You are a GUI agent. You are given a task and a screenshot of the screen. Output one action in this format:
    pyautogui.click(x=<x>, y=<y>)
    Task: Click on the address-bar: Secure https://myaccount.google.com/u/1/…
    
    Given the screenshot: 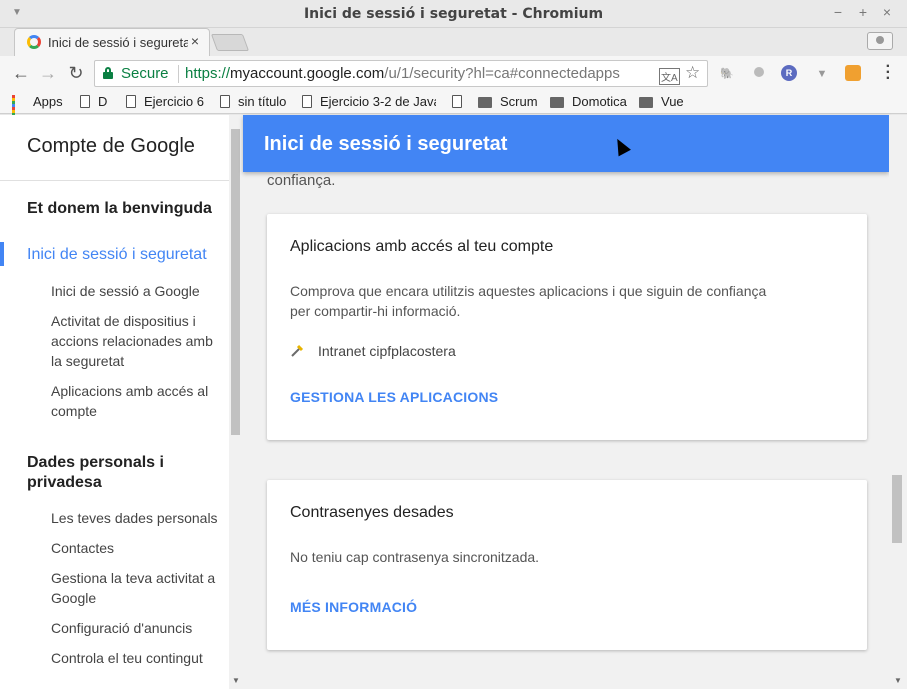 What is the action you would take?
    pyautogui.click(x=401, y=73)
    